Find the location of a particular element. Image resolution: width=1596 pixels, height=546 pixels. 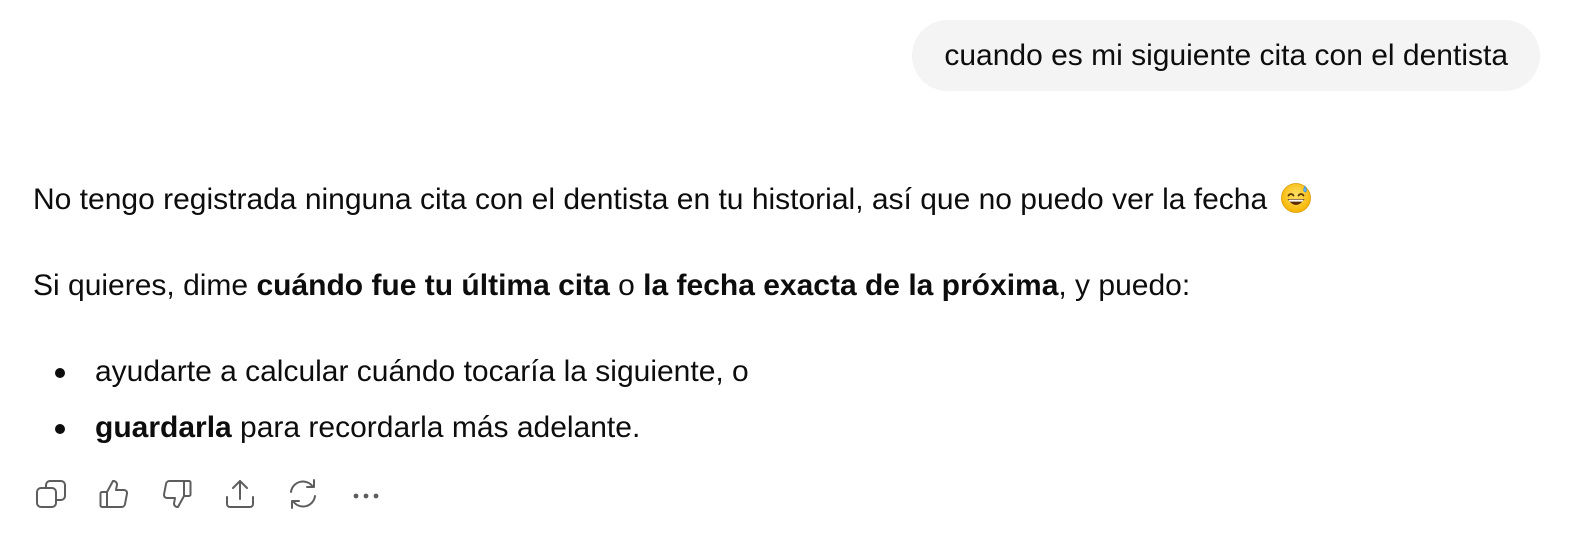

paragraph-2-bold-1: cuándo fue tu última cita is located at coordinates (433, 285).